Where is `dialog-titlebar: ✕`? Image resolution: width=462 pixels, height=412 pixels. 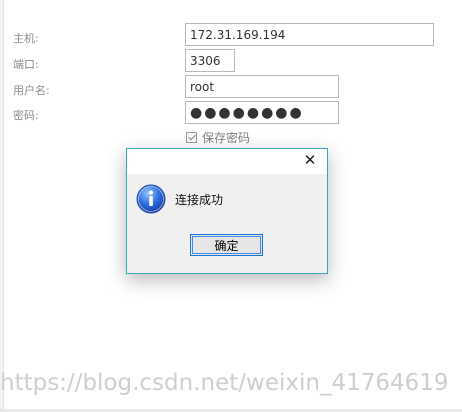 dialog-titlebar: ✕ is located at coordinates (227, 161).